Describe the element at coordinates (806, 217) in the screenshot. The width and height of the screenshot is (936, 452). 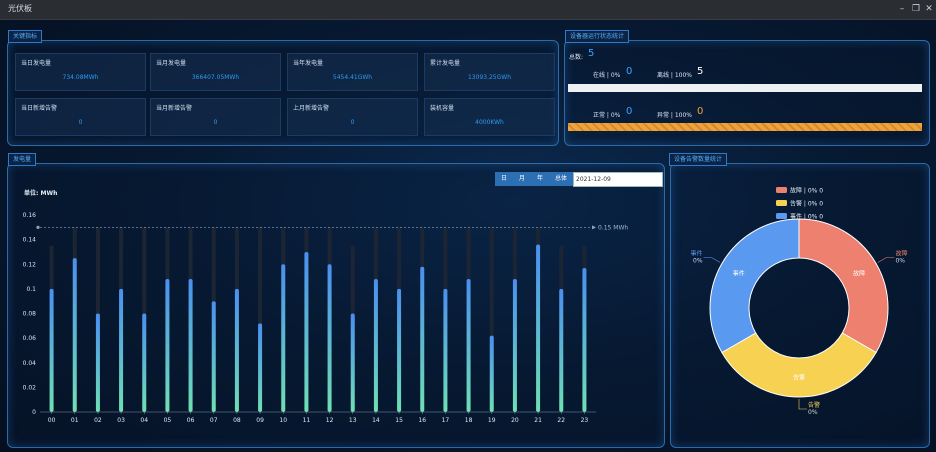
I see `legend-item: 事件 | 0% 0` at that location.